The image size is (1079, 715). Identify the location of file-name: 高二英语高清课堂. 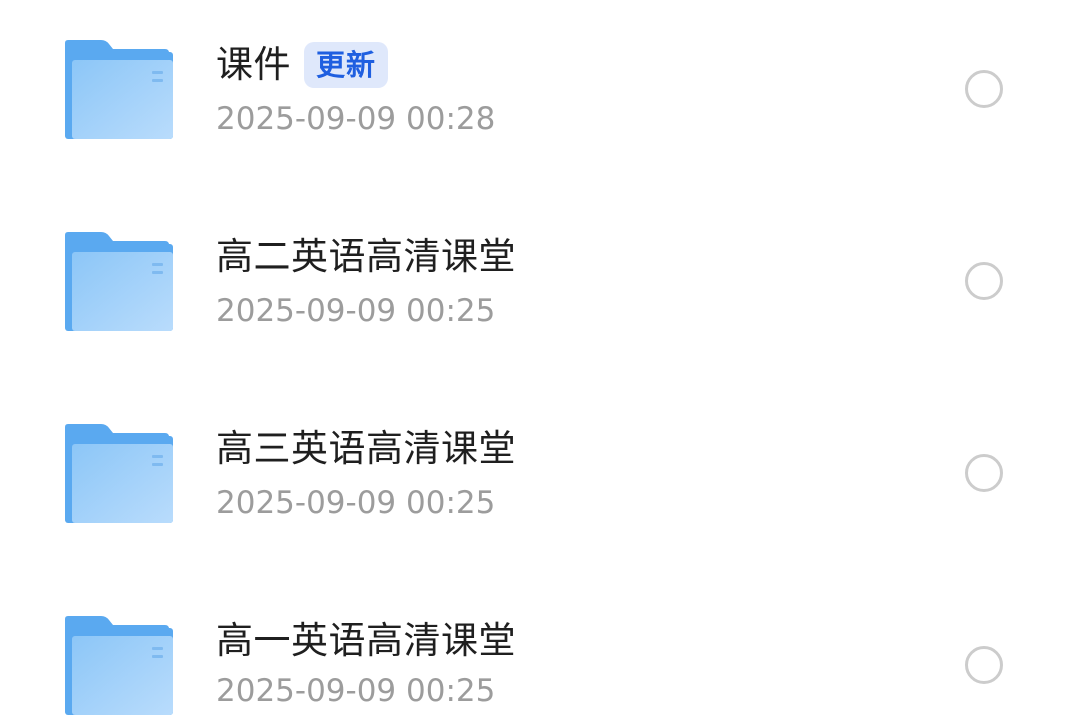
(366, 256).